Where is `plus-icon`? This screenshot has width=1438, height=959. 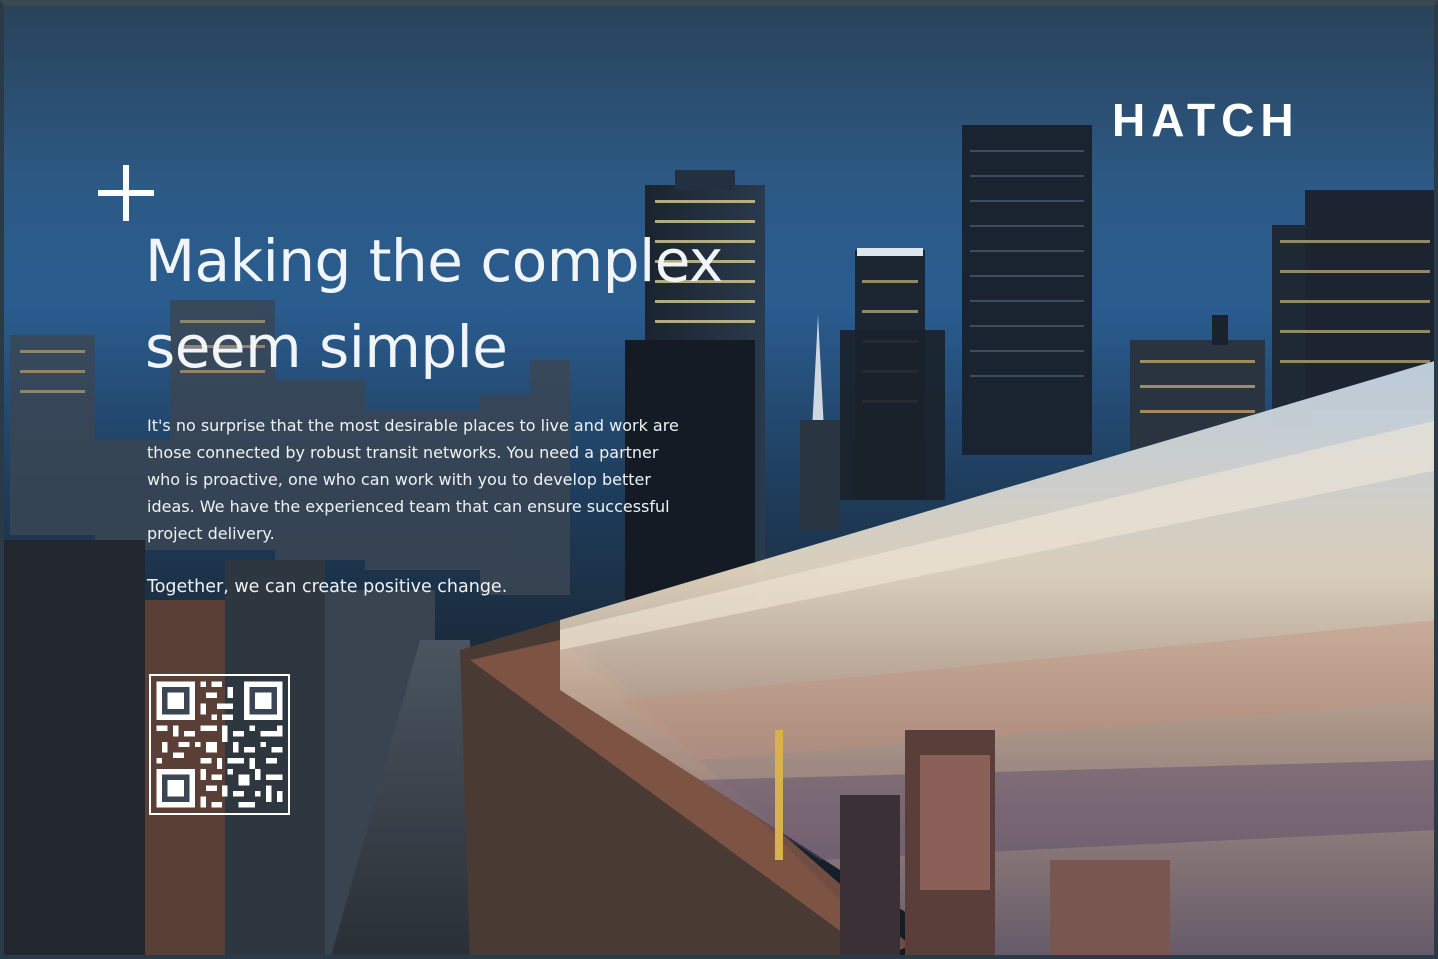
plus-icon is located at coordinates (126, 193).